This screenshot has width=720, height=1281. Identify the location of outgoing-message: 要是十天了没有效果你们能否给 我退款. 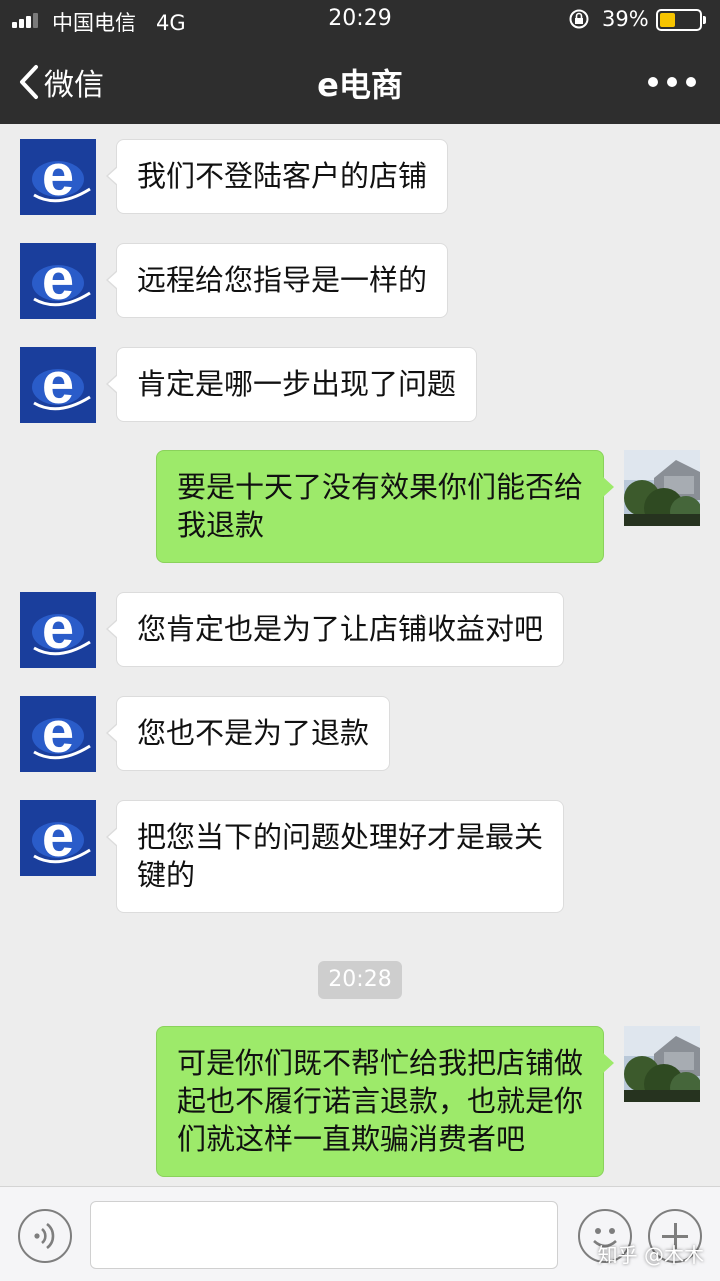
(385, 506).